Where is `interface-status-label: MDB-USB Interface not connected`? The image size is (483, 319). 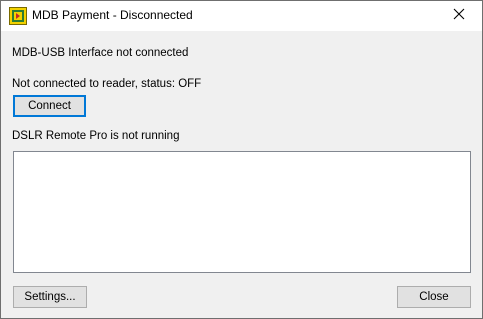
interface-status-label: MDB-USB Interface not connected is located at coordinates (100, 53).